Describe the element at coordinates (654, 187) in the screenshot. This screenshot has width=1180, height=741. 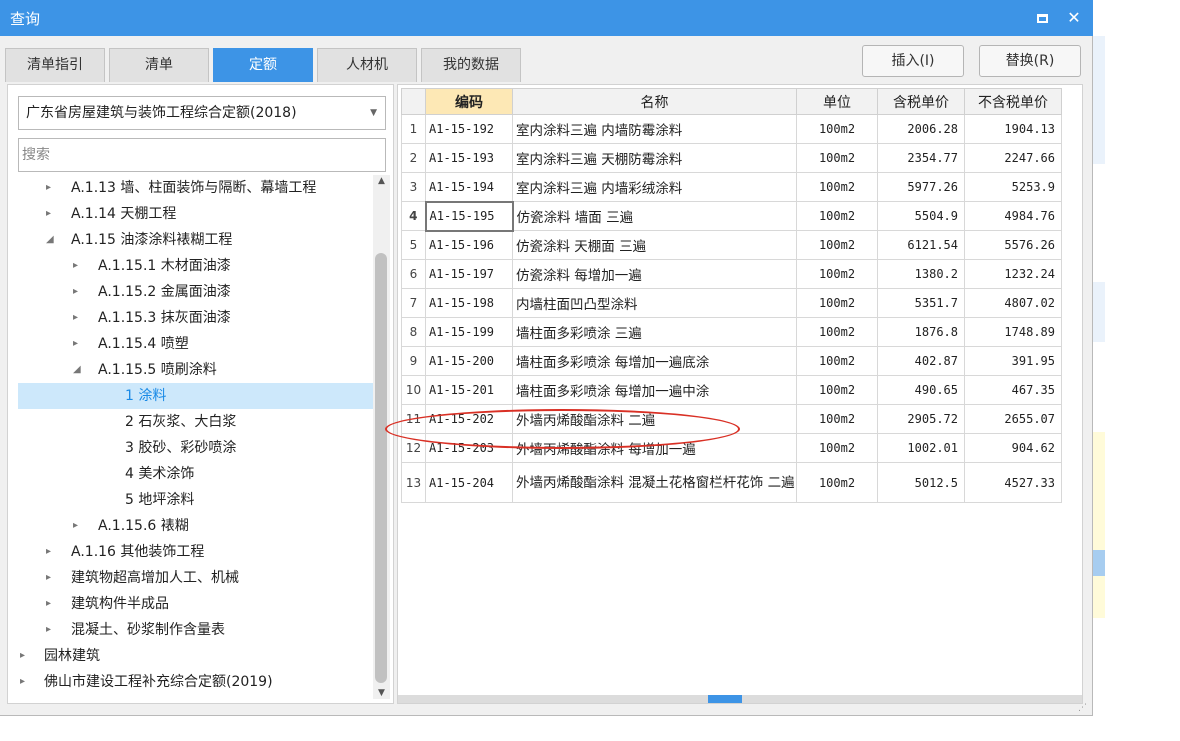
I see `cell-name: 室内涂料三遍 内墙彩绒涂料` at that location.